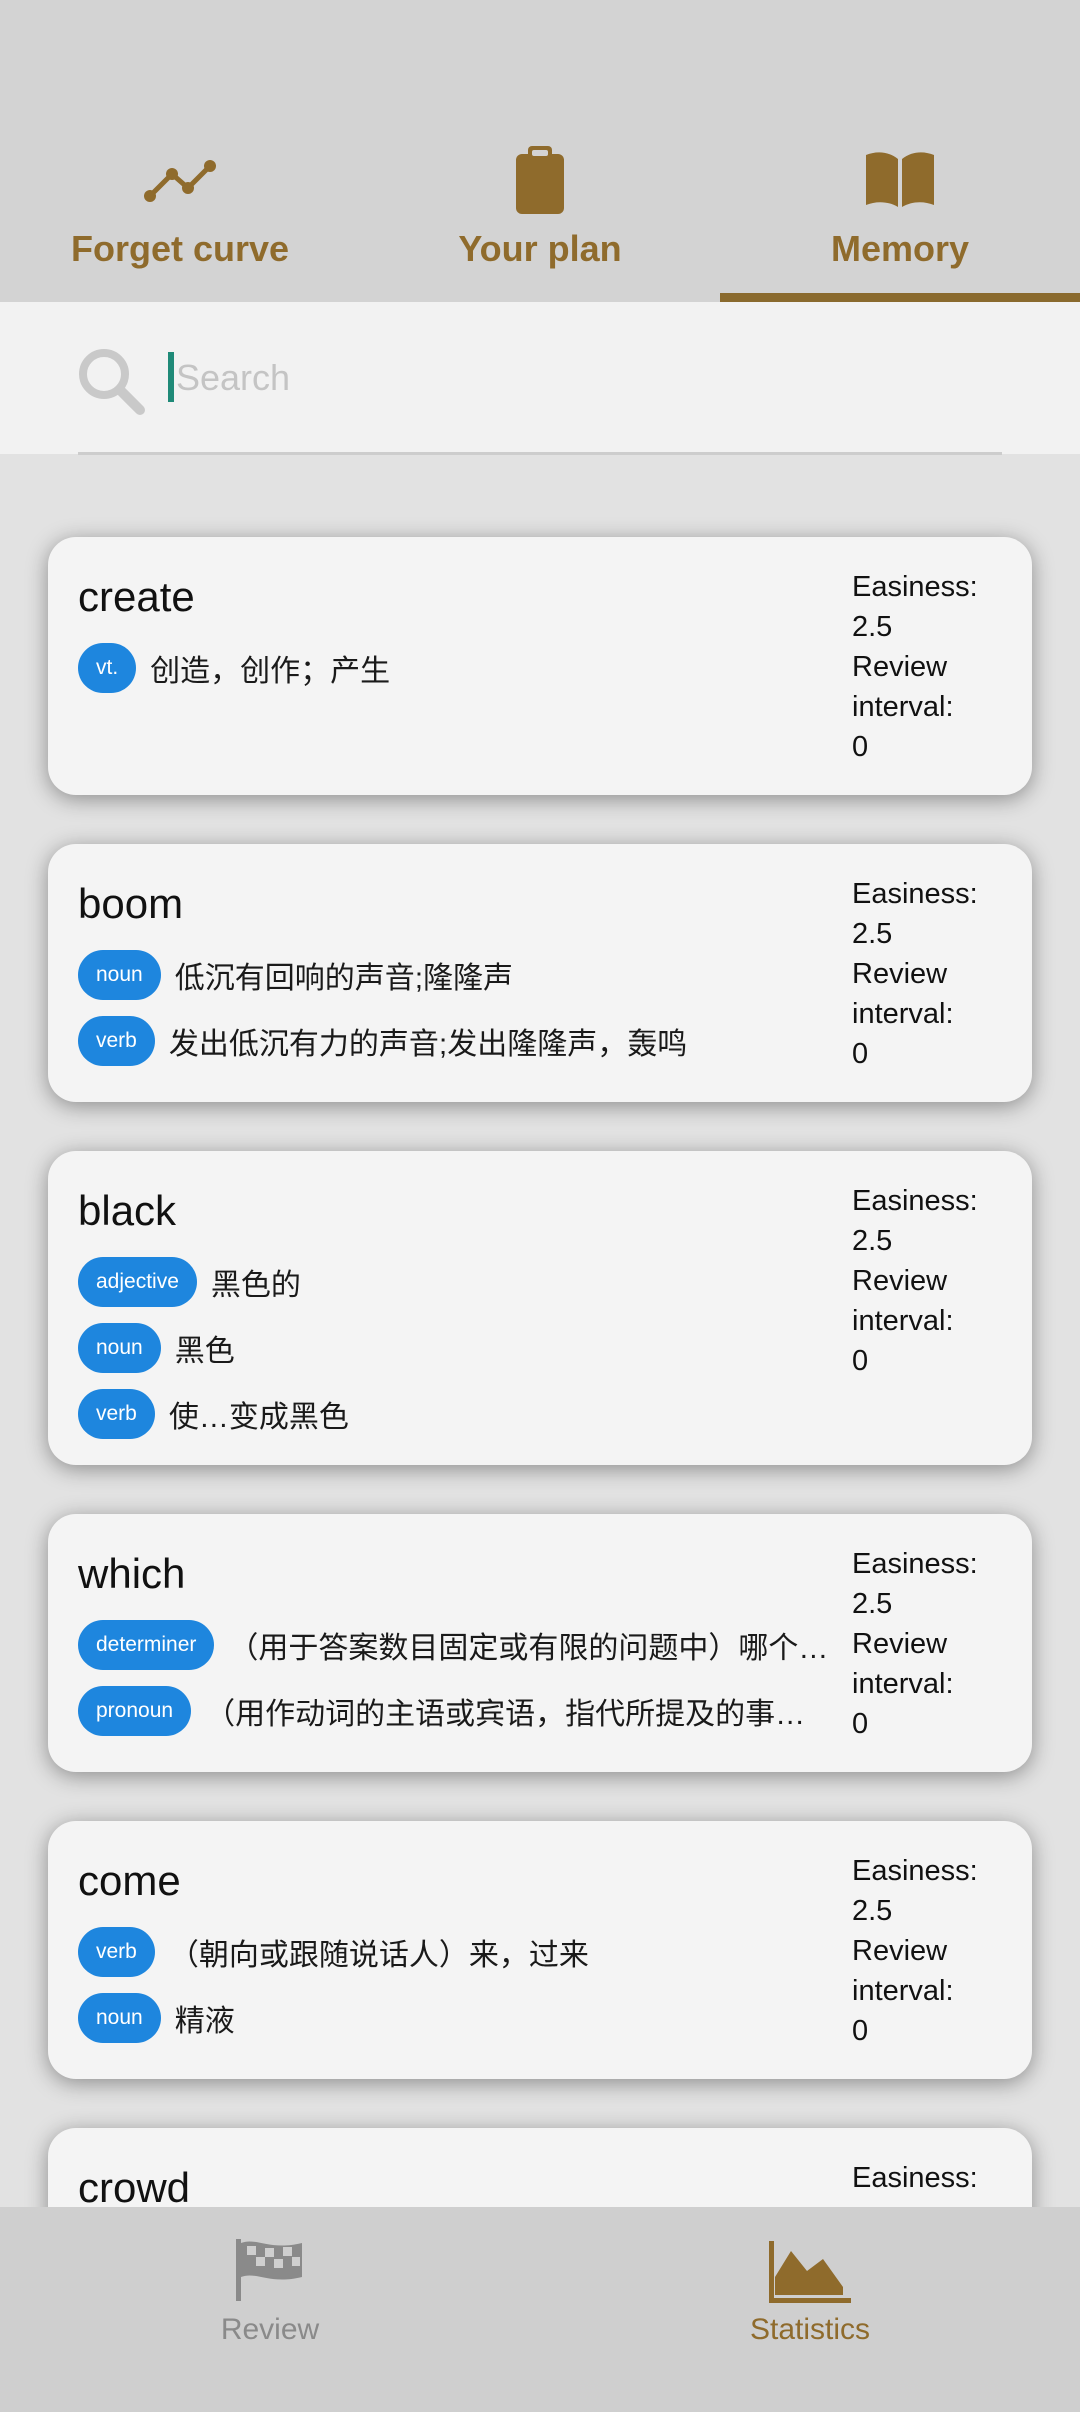  What do you see at coordinates (180, 221) in the screenshot?
I see `tab-forget-curve: Forget curve` at bounding box center [180, 221].